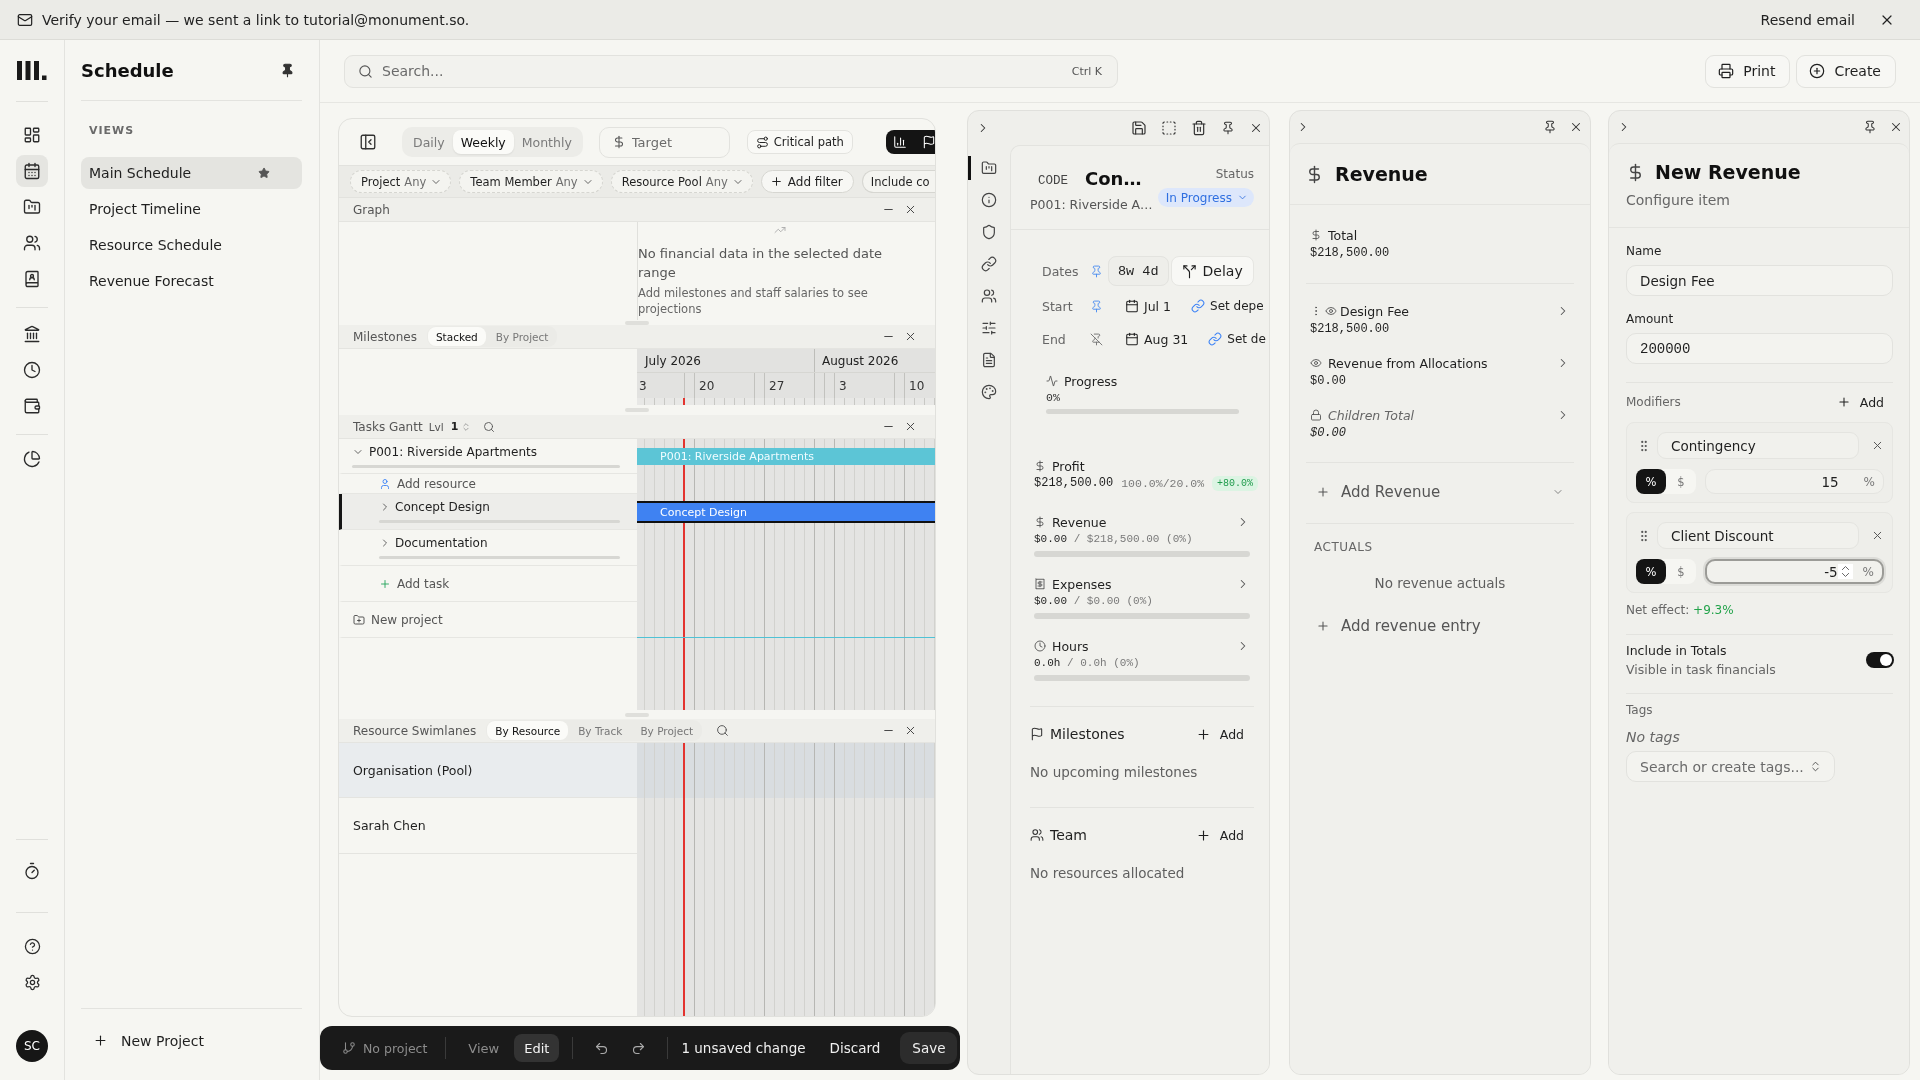 The width and height of the screenshot is (1920, 1080). Describe the element at coordinates (1237, 339) in the screenshot. I see `dependency-link: Set de` at that location.